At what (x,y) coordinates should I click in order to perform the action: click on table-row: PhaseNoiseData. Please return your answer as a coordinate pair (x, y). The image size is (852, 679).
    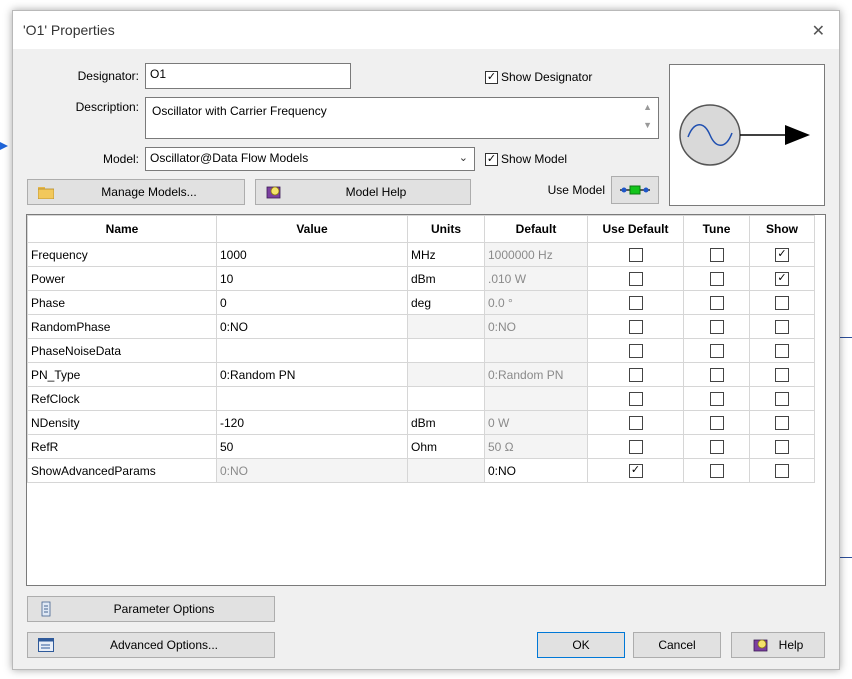
    Looking at the image, I should click on (421, 350).